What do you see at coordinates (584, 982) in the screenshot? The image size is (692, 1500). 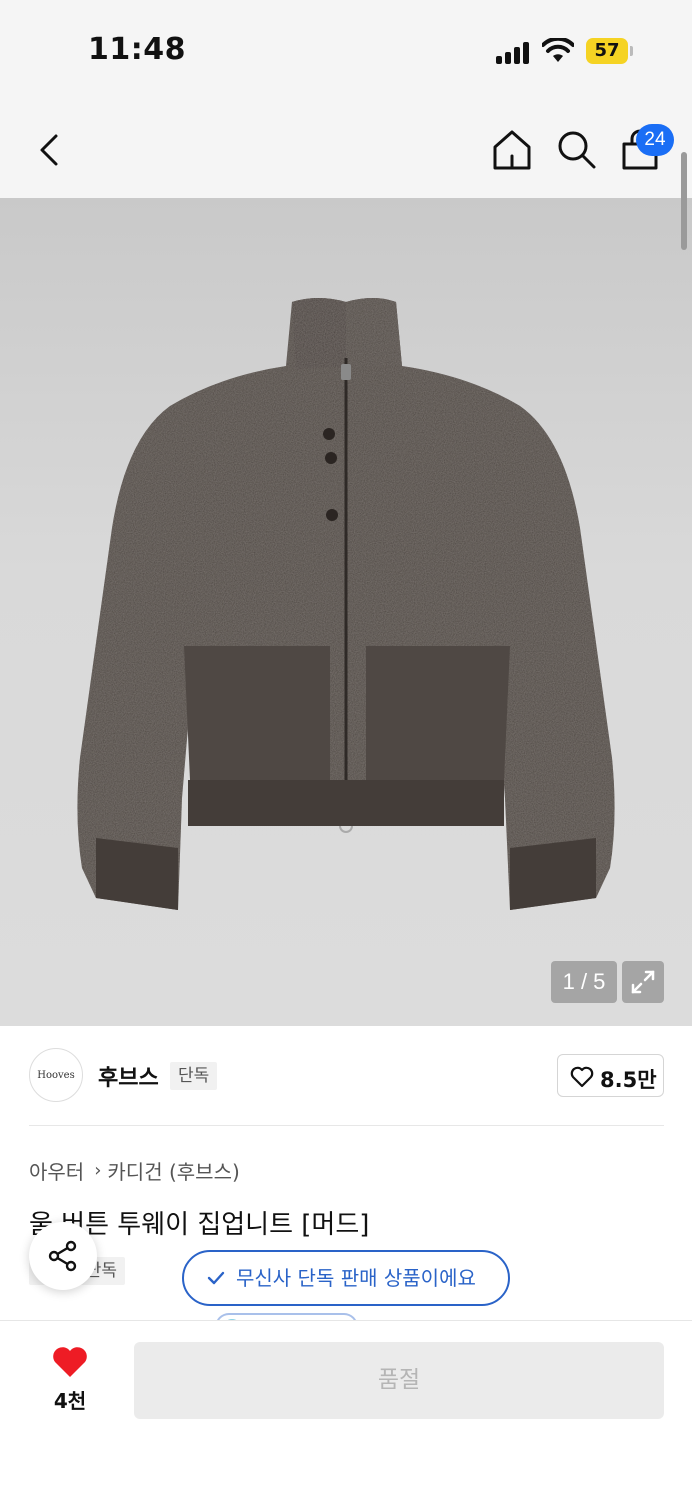 I see `image-page-indicator: 1 / 5` at bounding box center [584, 982].